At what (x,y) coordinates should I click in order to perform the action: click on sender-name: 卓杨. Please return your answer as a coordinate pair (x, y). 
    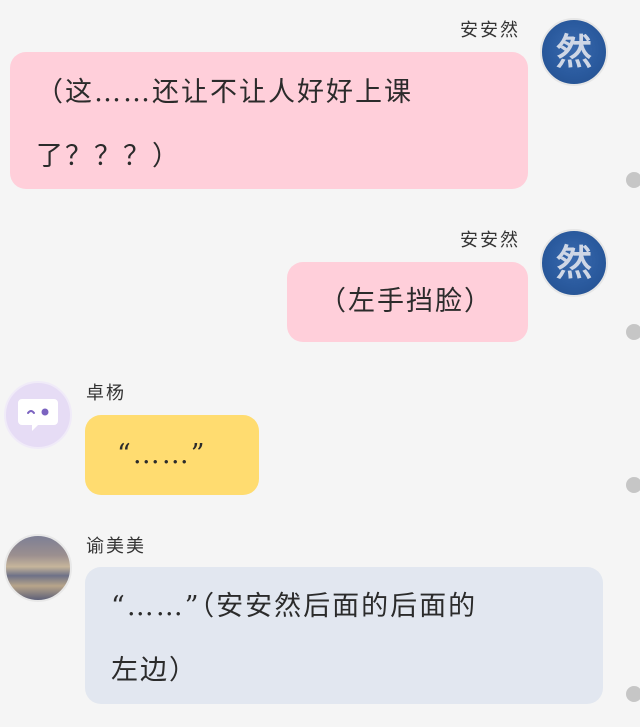
    Looking at the image, I should click on (106, 393).